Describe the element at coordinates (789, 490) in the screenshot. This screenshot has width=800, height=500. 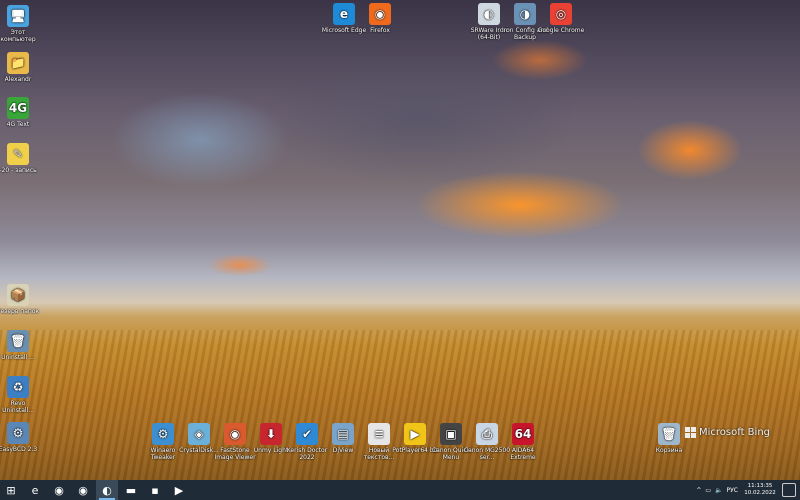
I see `notification-center-icon` at that location.